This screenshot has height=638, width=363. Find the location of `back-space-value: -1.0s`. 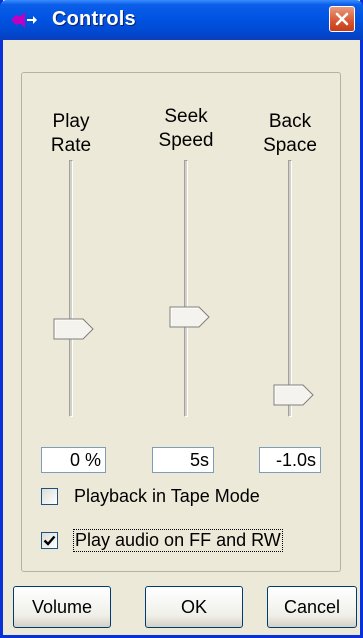

back-space-value: -1.0s is located at coordinates (290, 460).